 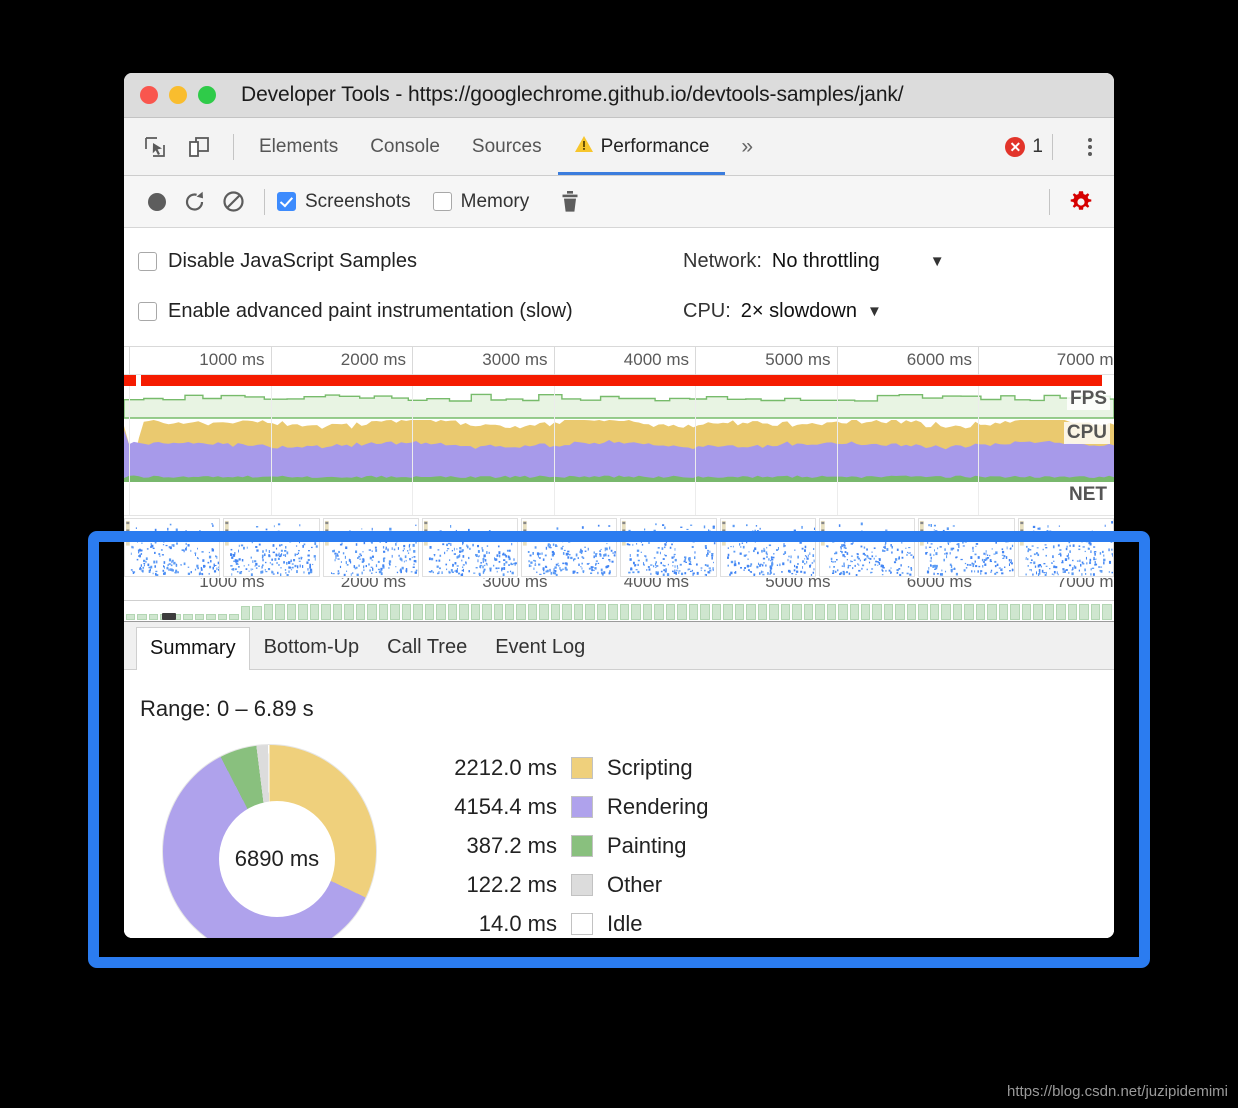 What do you see at coordinates (169, 616) in the screenshot?
I see `frames-strip-handle` at bounding box center [169, 616].